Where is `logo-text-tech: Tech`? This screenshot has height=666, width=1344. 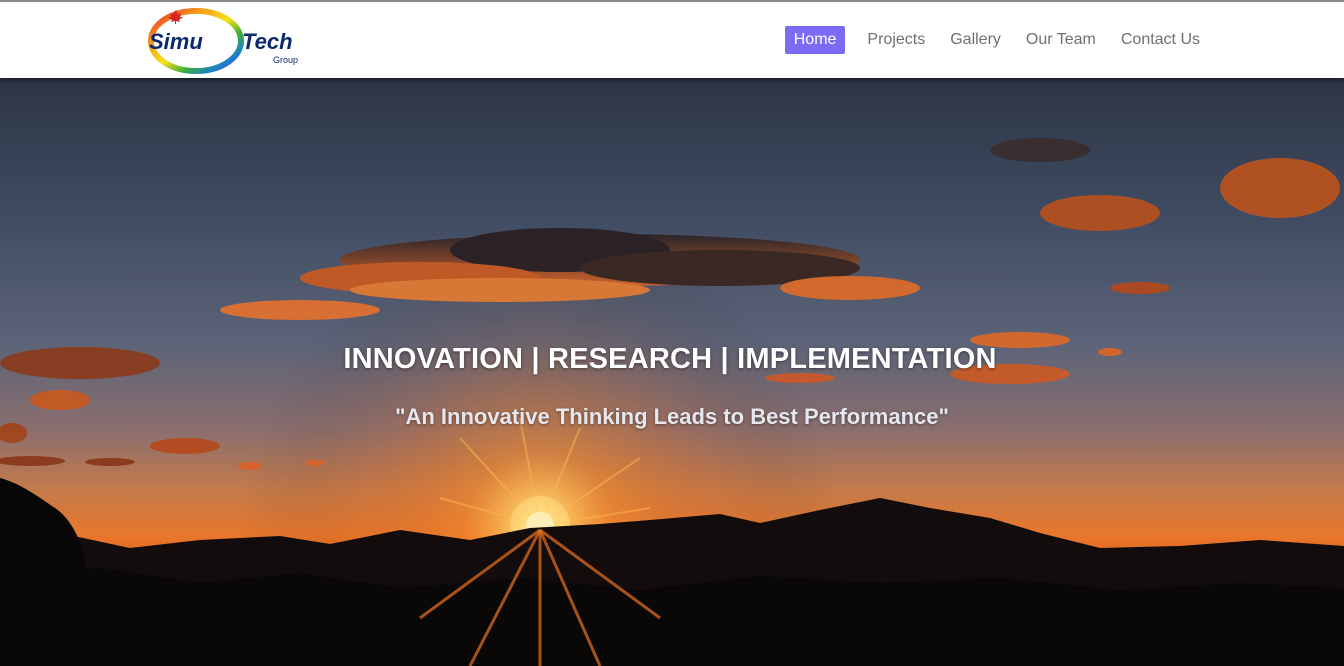 logo-text-tech: Tech is located at coordinates (267, 41).